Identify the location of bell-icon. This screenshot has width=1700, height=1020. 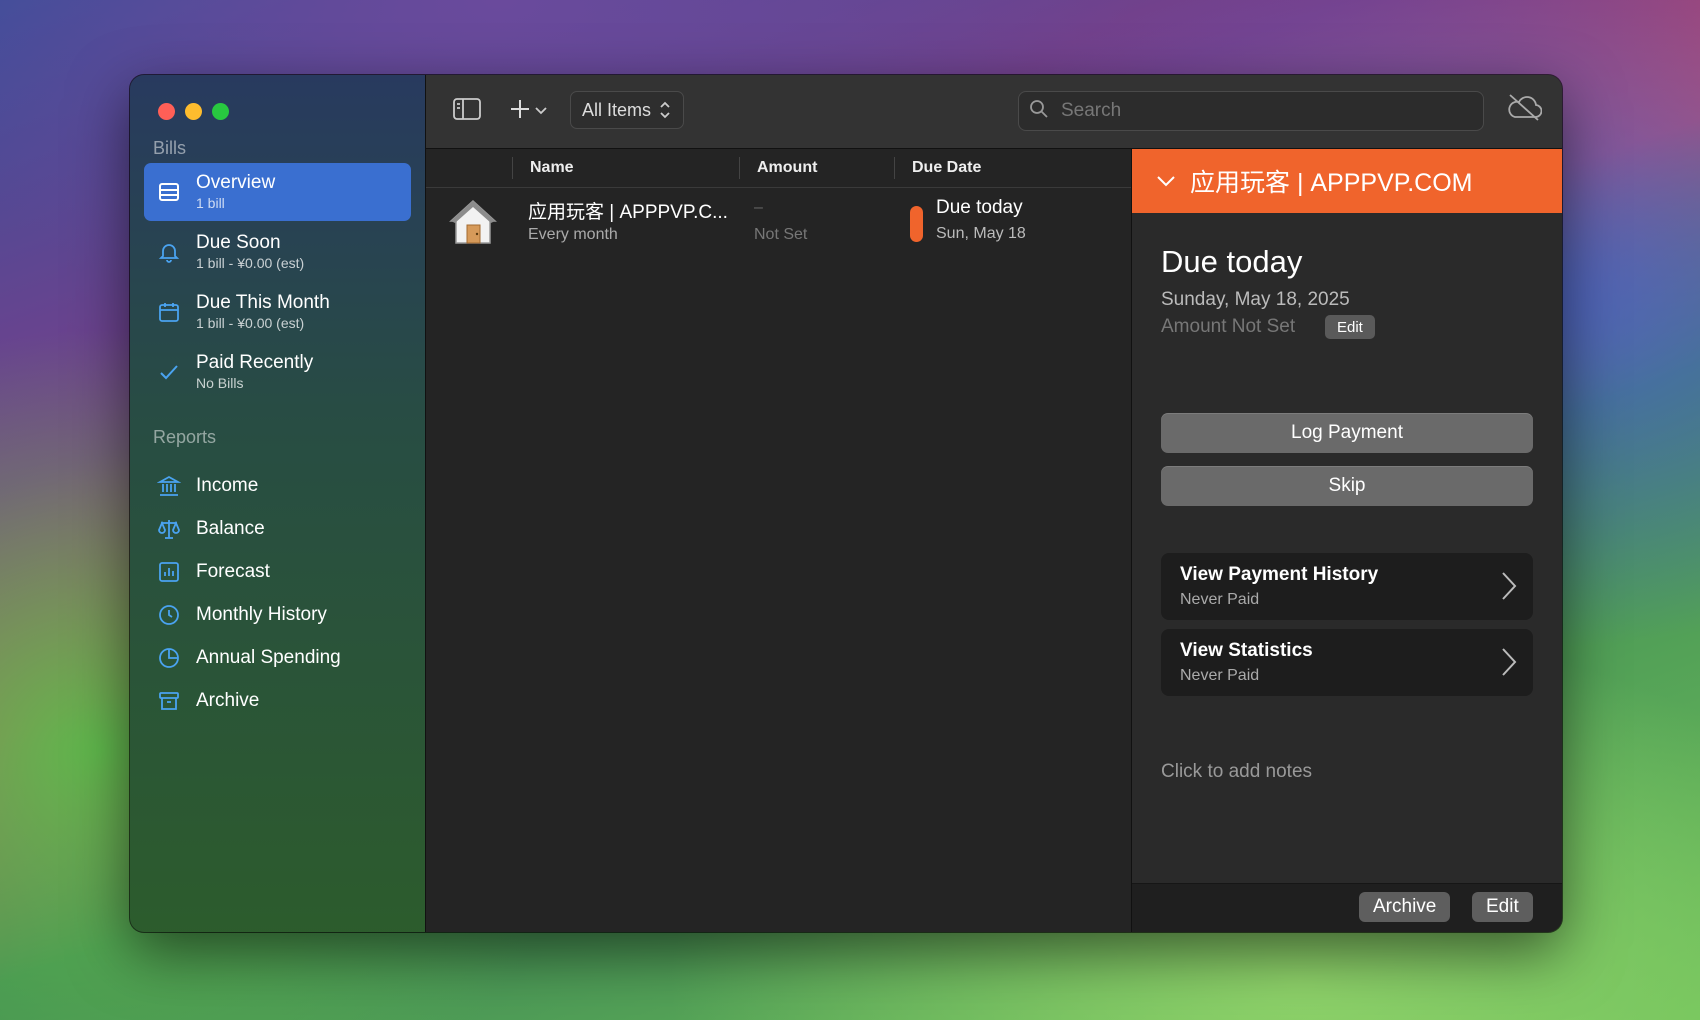
(169, 252).